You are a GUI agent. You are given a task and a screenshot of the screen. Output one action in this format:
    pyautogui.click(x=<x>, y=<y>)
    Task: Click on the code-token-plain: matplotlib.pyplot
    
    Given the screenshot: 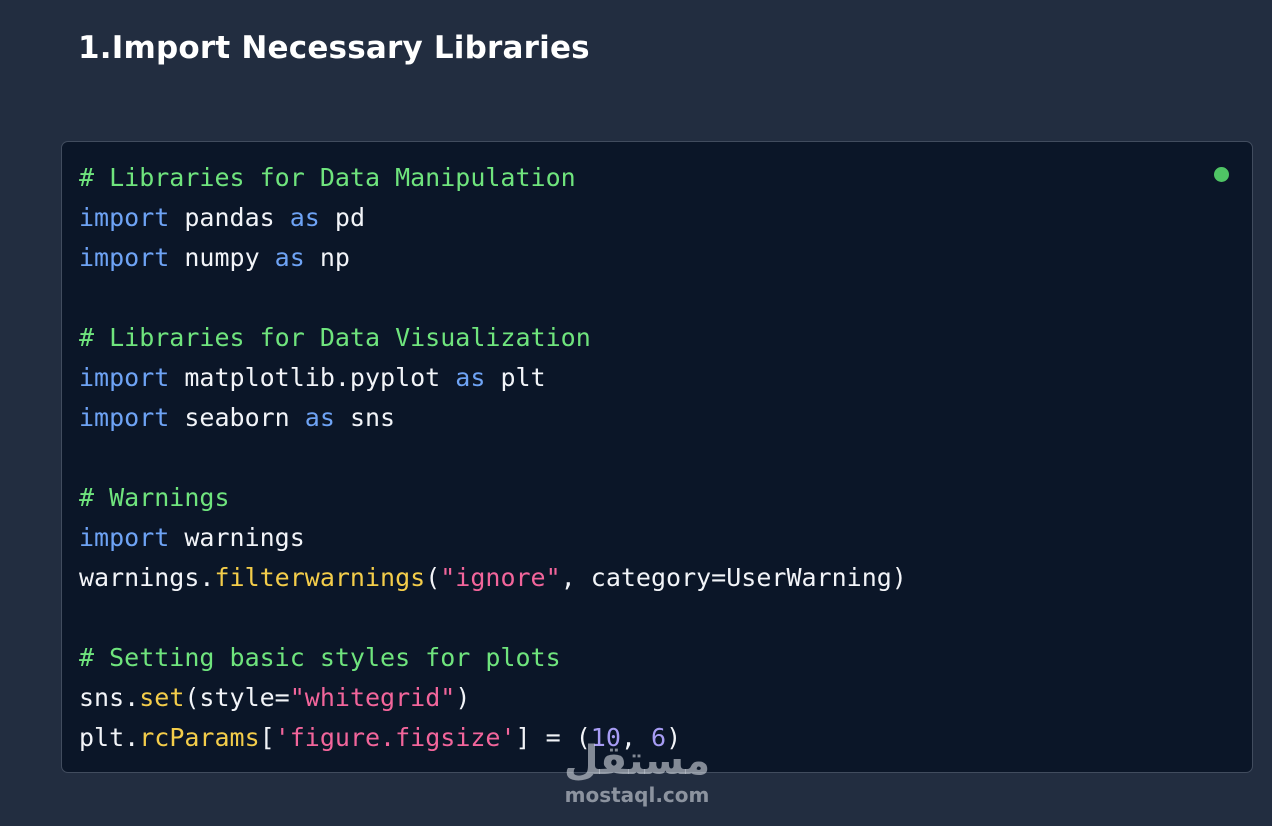 What is the action you would take?
    pyautogui.click(x=312, y=377)
    